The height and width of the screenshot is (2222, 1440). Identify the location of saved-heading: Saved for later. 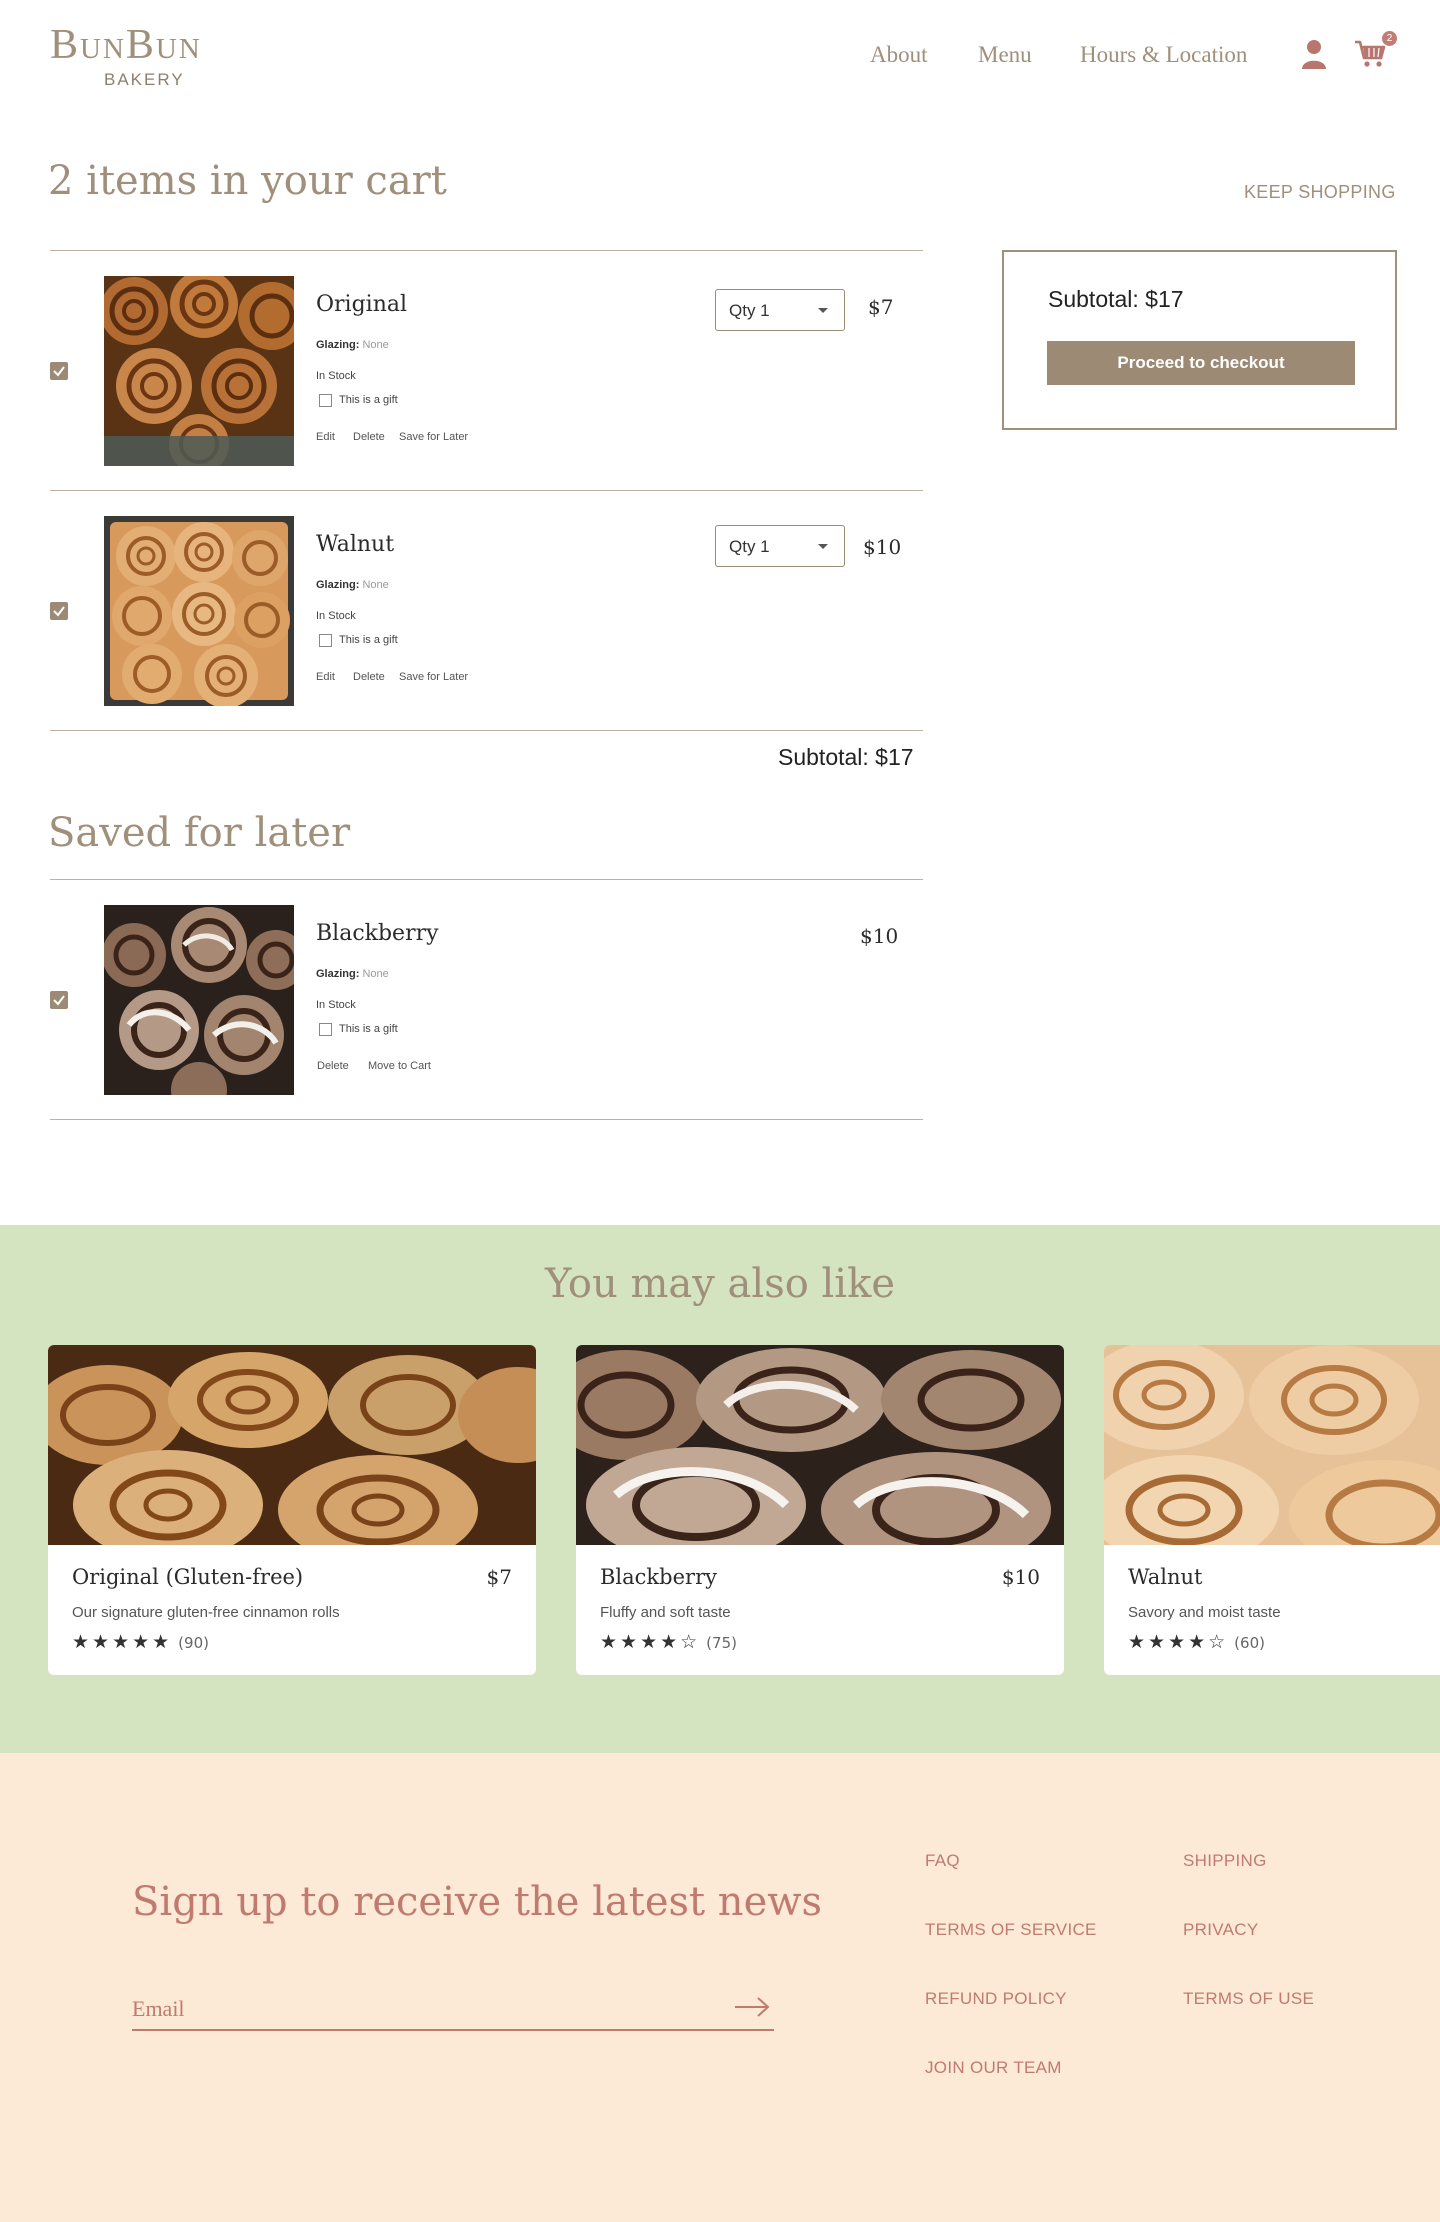
(199, 833).